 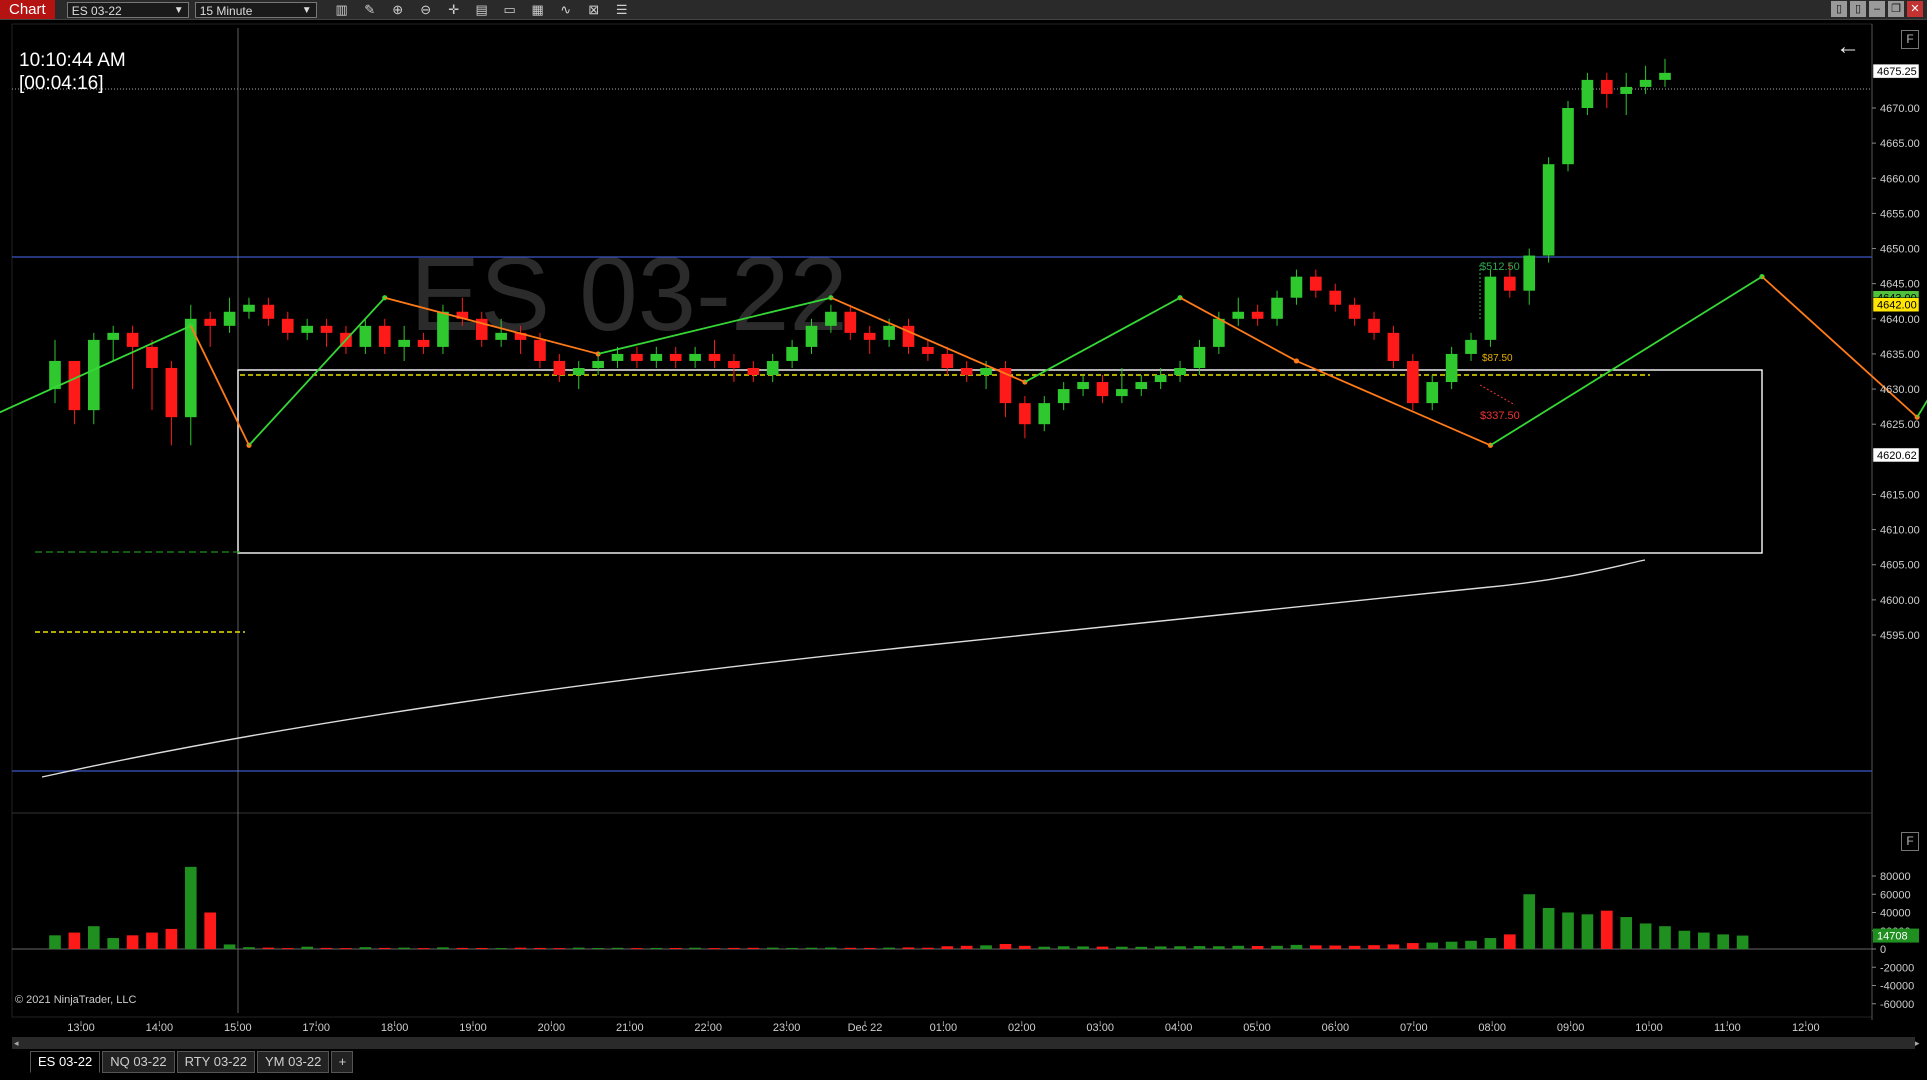 What do you see at coordinates (395, 1028) in the screenshot?
I see `time-tick-label: 18:00` at bounding box center [395, 1028].